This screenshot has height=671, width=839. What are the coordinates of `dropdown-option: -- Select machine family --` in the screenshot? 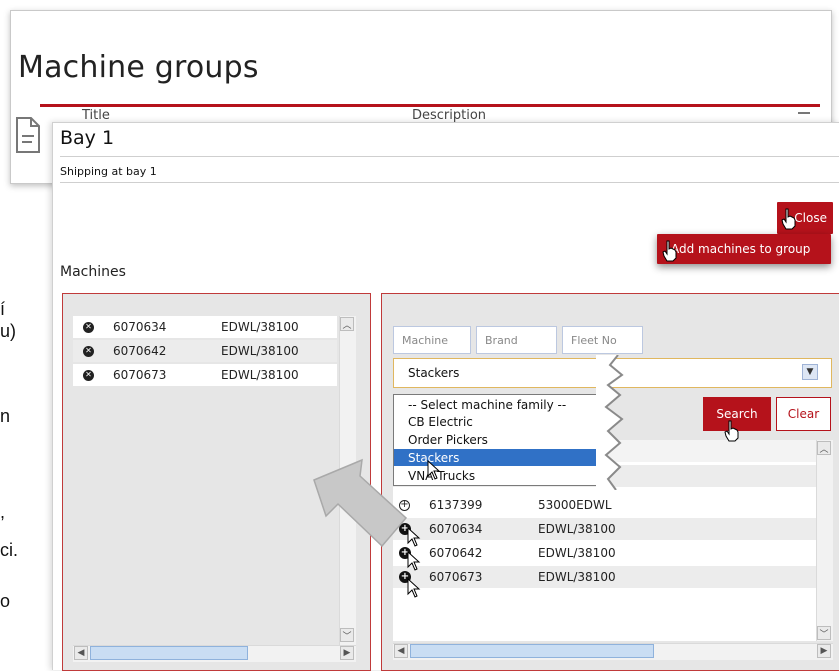 It's located at (500, 404).